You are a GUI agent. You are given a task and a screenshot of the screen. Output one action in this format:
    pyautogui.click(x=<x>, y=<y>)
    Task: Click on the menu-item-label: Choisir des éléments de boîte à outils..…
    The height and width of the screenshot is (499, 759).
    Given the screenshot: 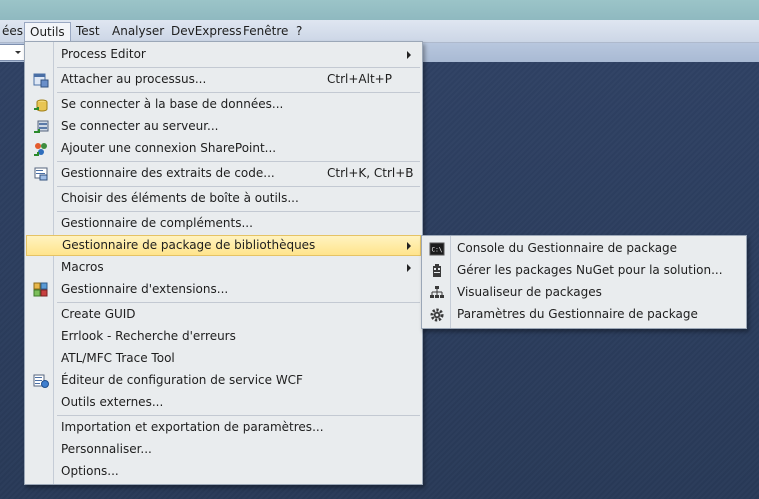 What is the action you would take?
    pyautogui.click(x=180, y=198)
    